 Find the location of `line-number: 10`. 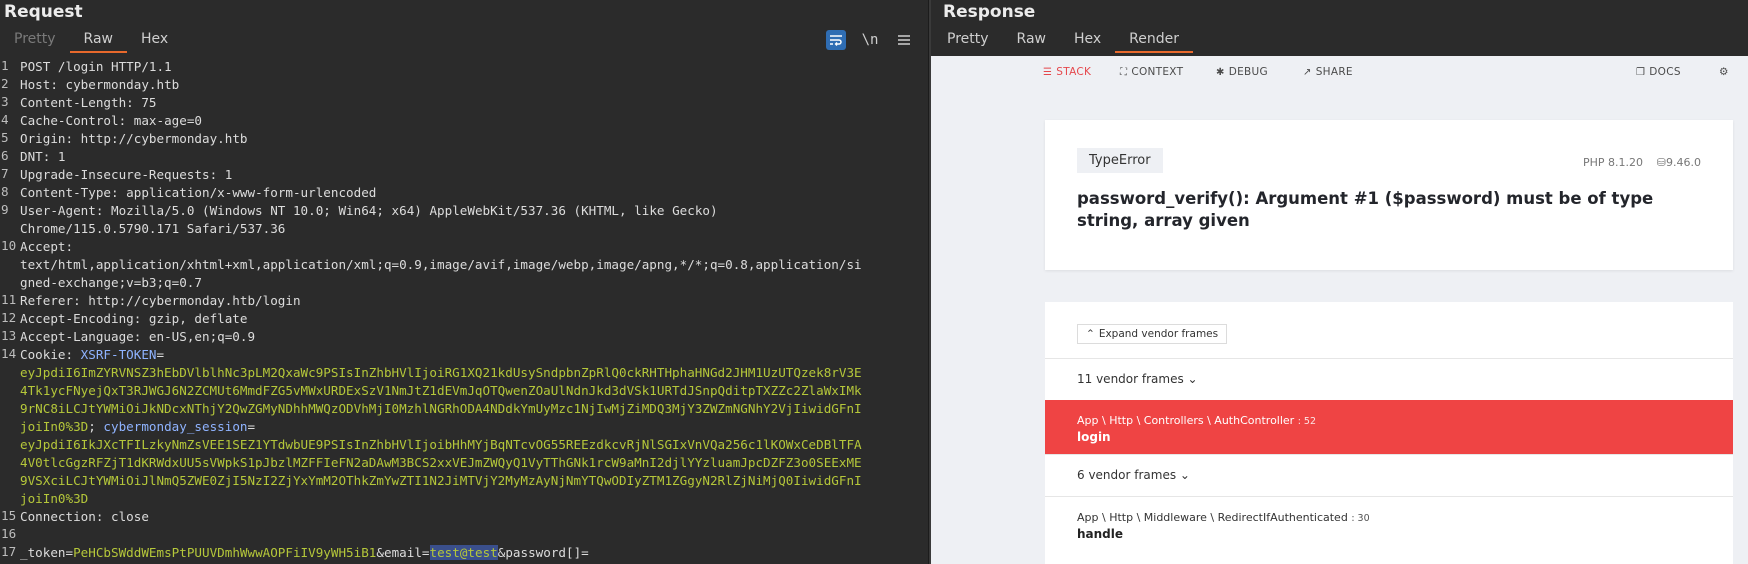

line-number: 10 is located at coordinates (9, 245).